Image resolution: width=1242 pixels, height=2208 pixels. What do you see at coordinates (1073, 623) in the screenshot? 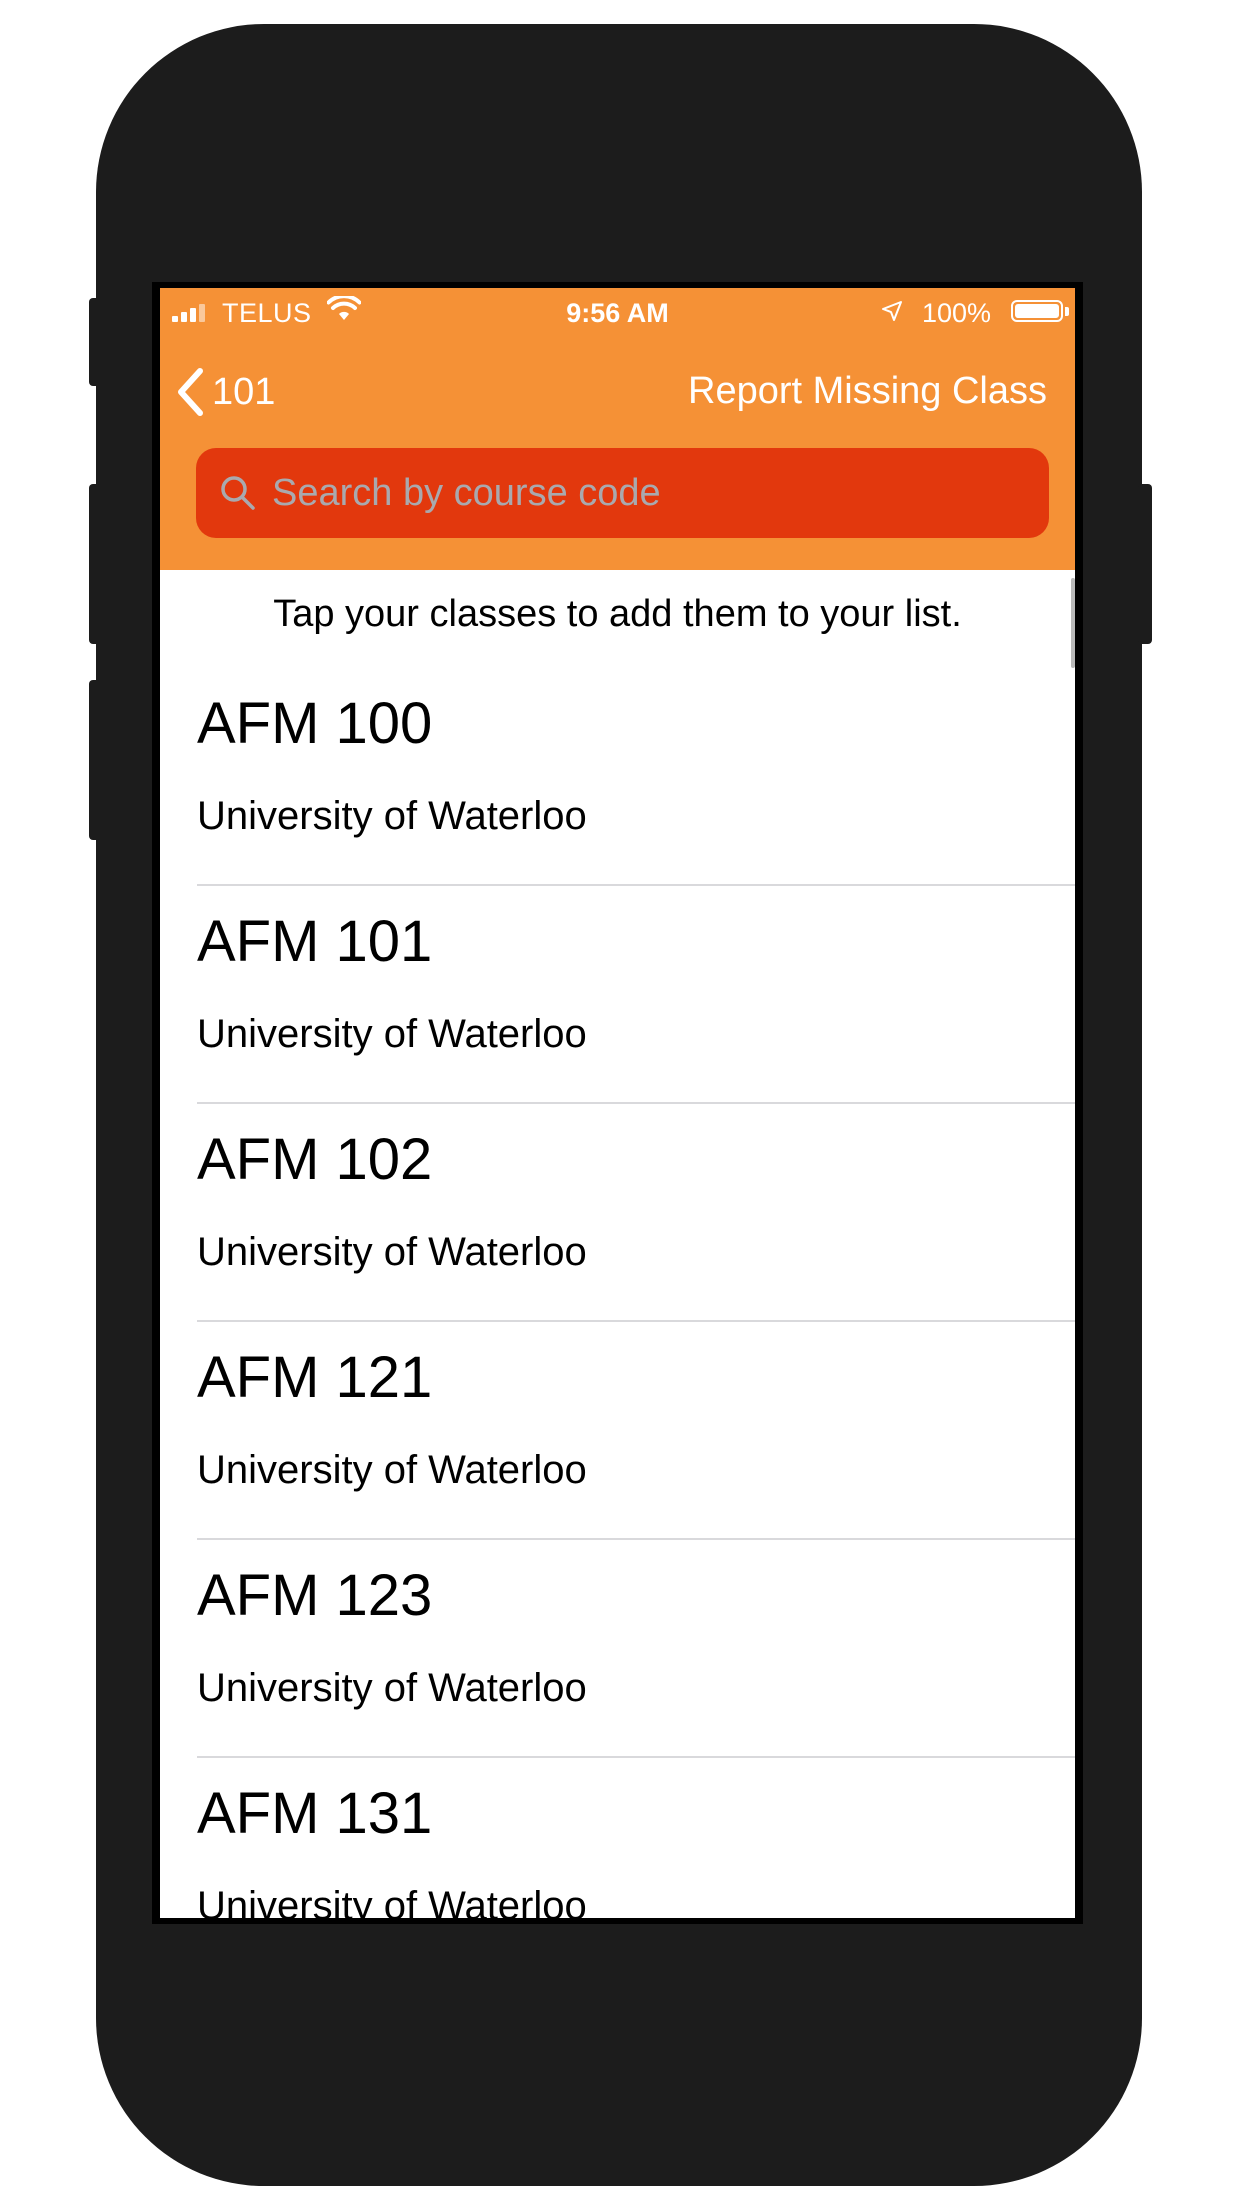
I see `scroll-indicator` at bounding box center [1073, 623].